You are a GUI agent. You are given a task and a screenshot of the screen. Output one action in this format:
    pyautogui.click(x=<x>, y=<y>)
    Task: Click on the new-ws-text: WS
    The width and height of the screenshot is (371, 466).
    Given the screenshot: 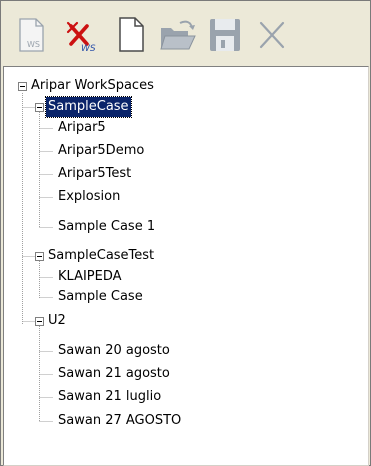 What is the action you would take?
    pyautogui.click(x=33, y=44)
    